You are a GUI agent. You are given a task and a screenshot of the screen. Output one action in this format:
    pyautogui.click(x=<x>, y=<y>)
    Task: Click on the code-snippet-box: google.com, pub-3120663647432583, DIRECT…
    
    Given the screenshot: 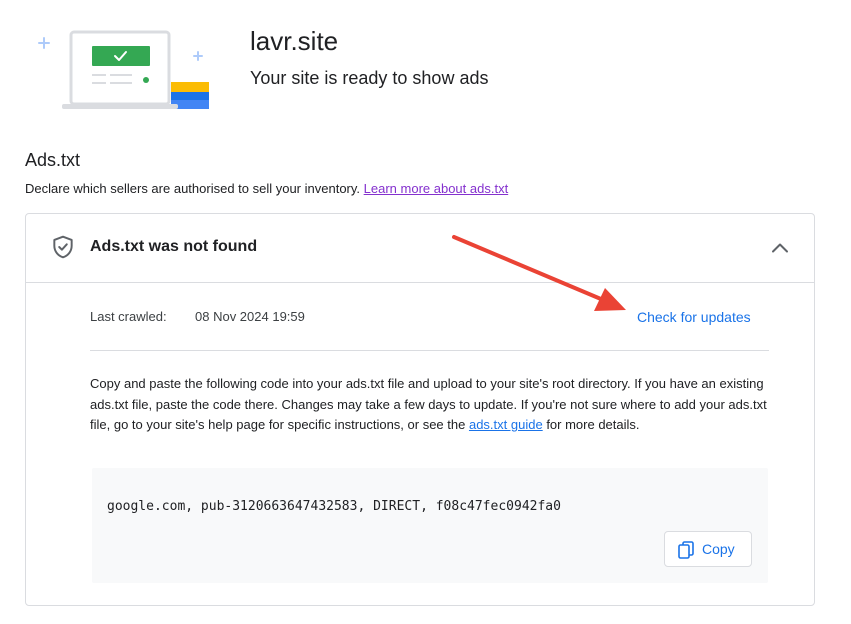 What is the action you would take?
    pyautogui.click(x=430, y=525)
    